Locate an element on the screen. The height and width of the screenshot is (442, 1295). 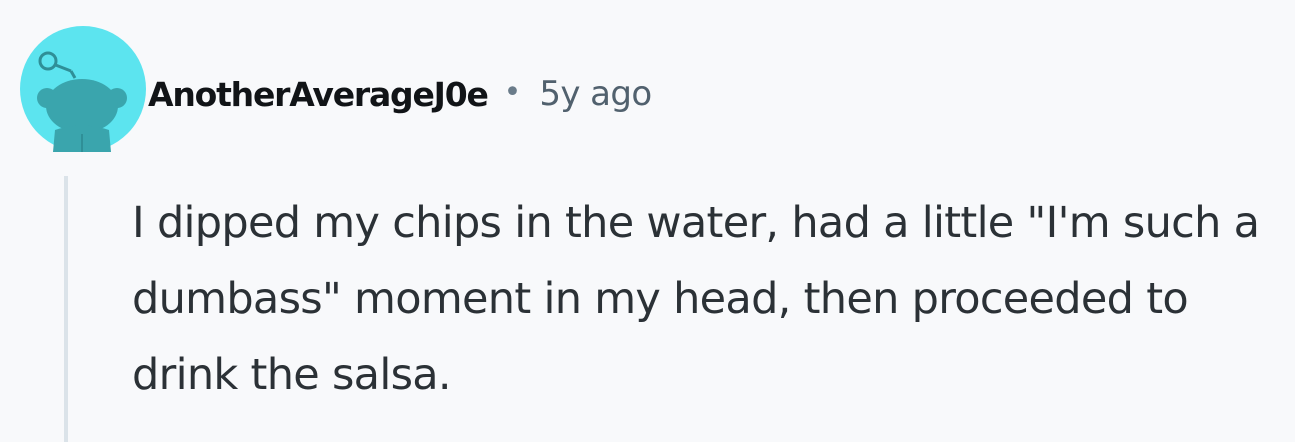
snoo-avatar-icon is located at coordinates (84, 89).